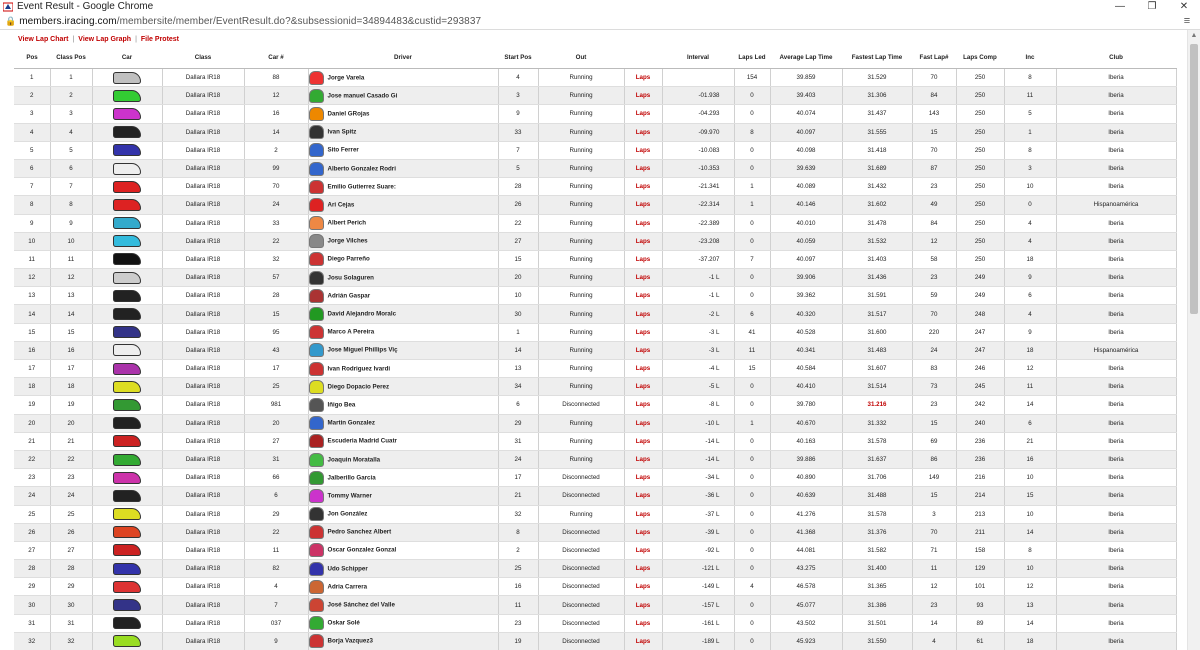 The height and width of the screenshot is (650, 1200). What do you see at coordinates (342, 404) in the screenshot?
I see `driver-name: Iñigo Bea` at bounding box center [342, 404].